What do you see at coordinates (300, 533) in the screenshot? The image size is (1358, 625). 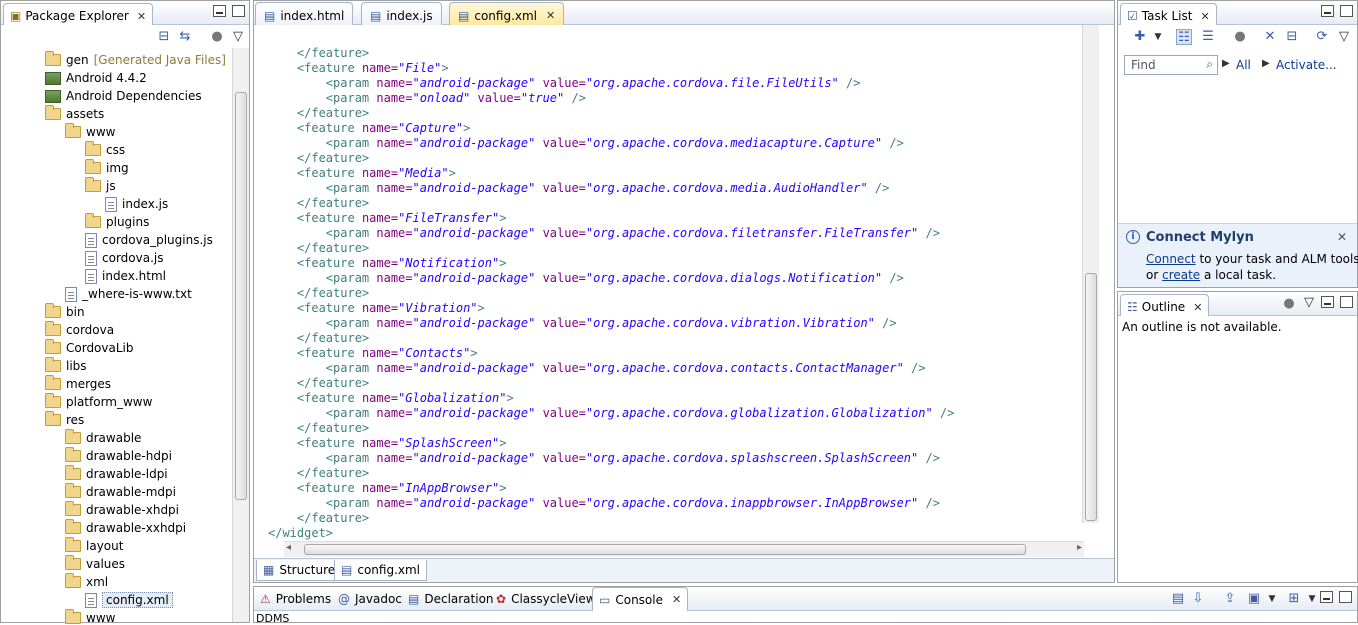 I see `code-line: </widget>` at bounding box center [300, 533].